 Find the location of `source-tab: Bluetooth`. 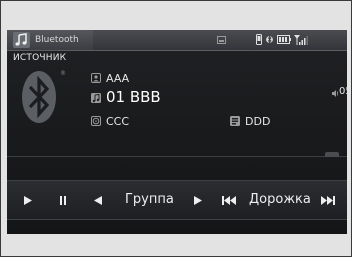

source-tab: Bluetooth is located at coordinates (50, 40).